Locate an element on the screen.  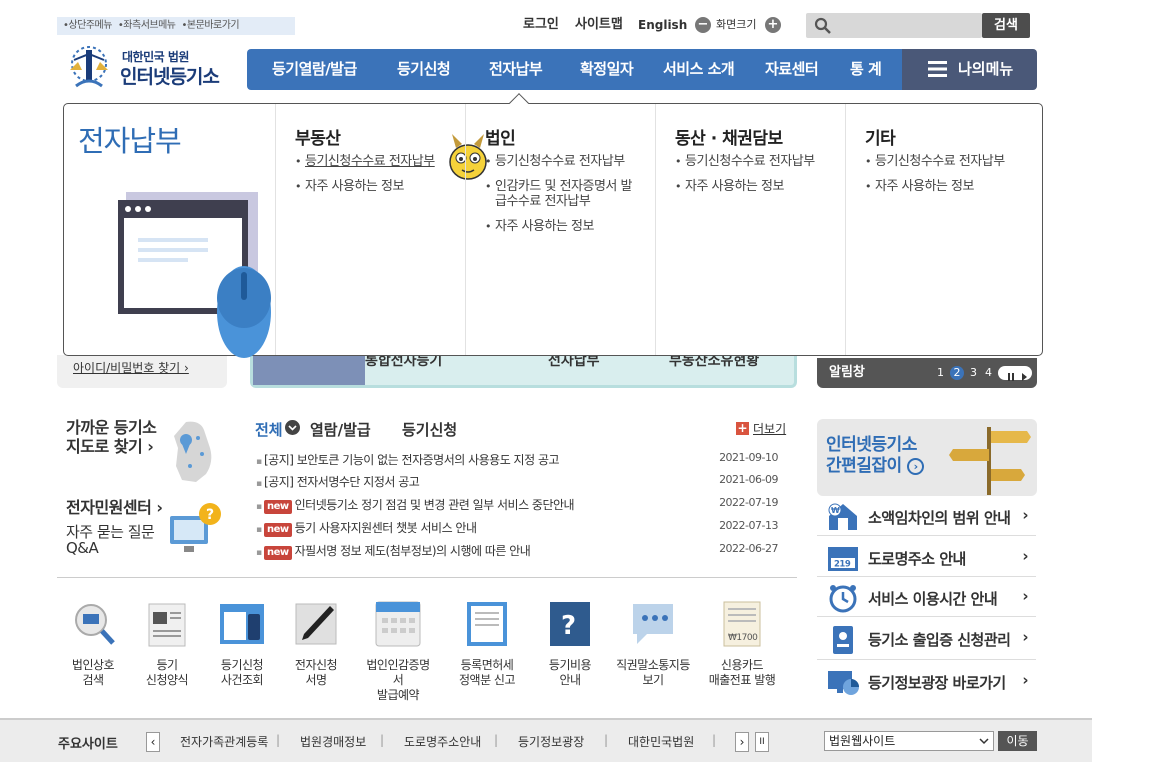
quick-label: 보기 is located at coordinates (653, 680).